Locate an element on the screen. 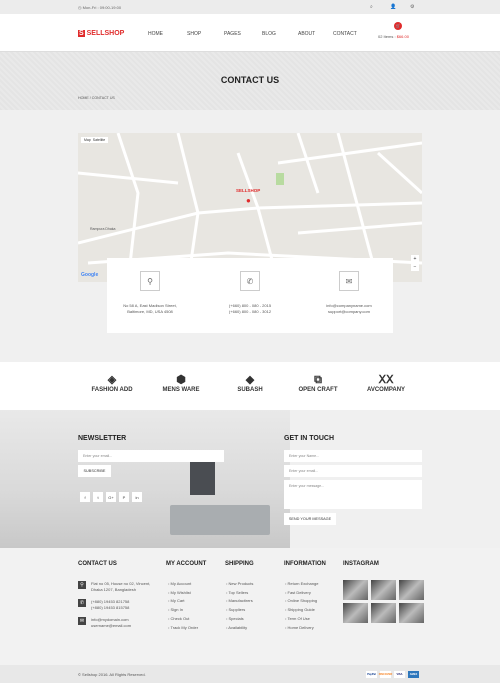 Image resolution: width=500 pixels, height=683 pixels. pinterest-icon: P is located at coordinates (124, 497).